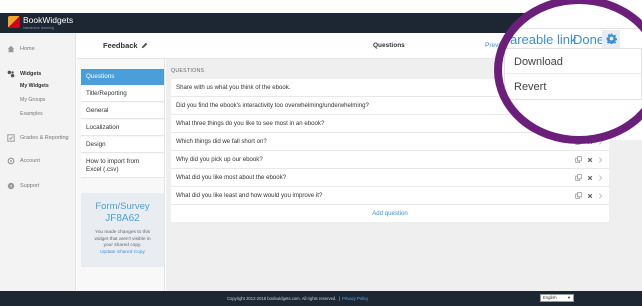 The image size is (642, 306). I want to click on shareable-link-button: areable link, so click(543, 39).